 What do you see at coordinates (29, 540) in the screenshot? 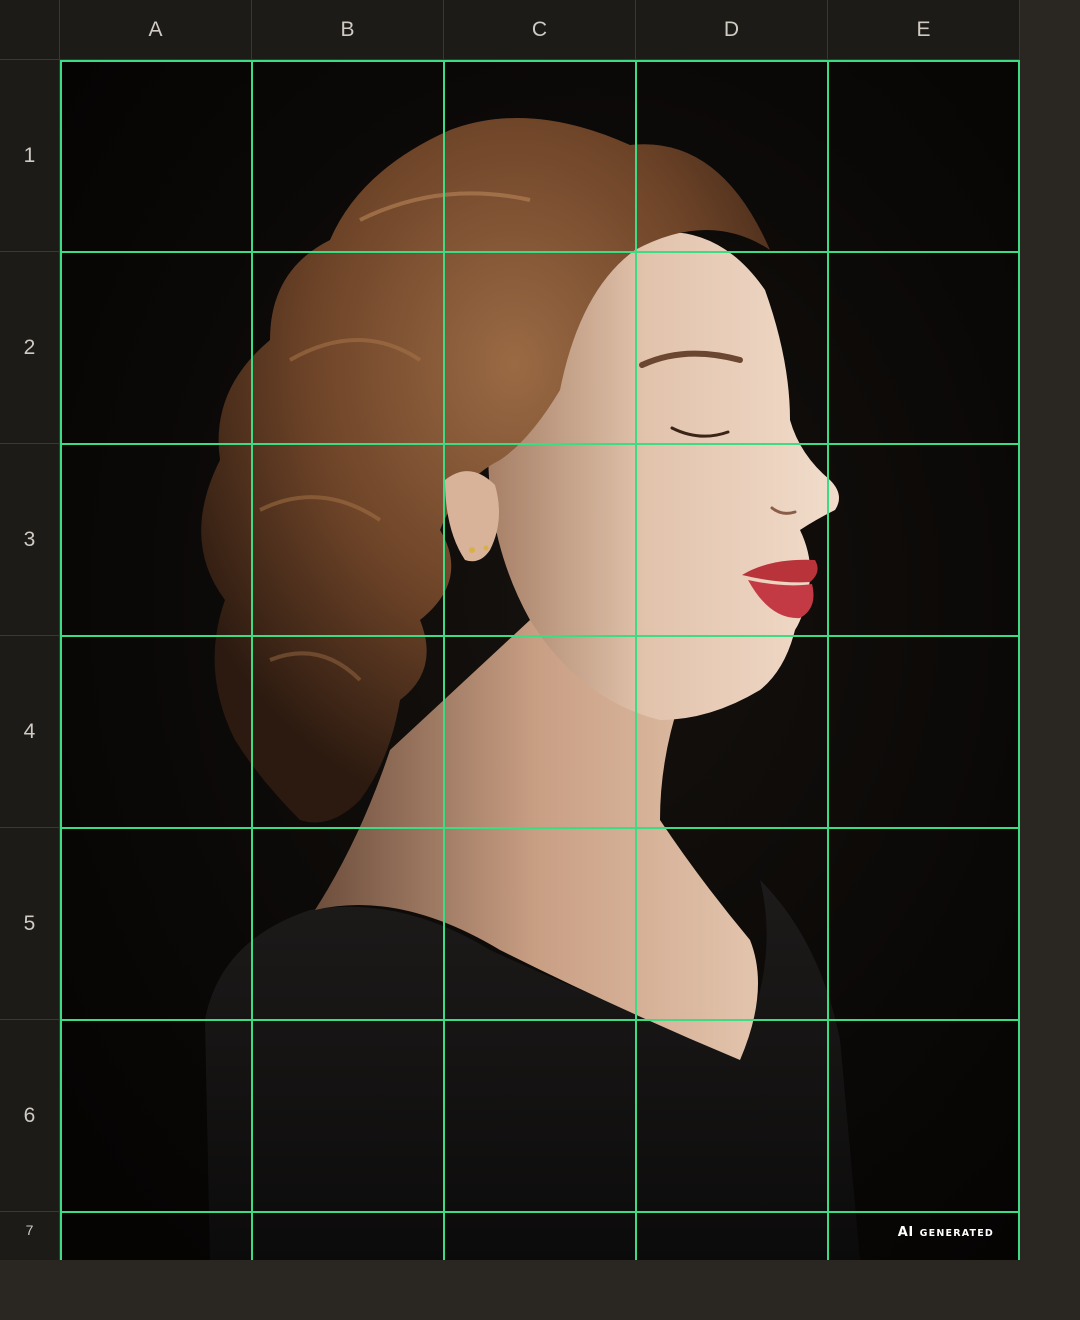
I see `row-header-3: 3` at bounding box center [29, 540].